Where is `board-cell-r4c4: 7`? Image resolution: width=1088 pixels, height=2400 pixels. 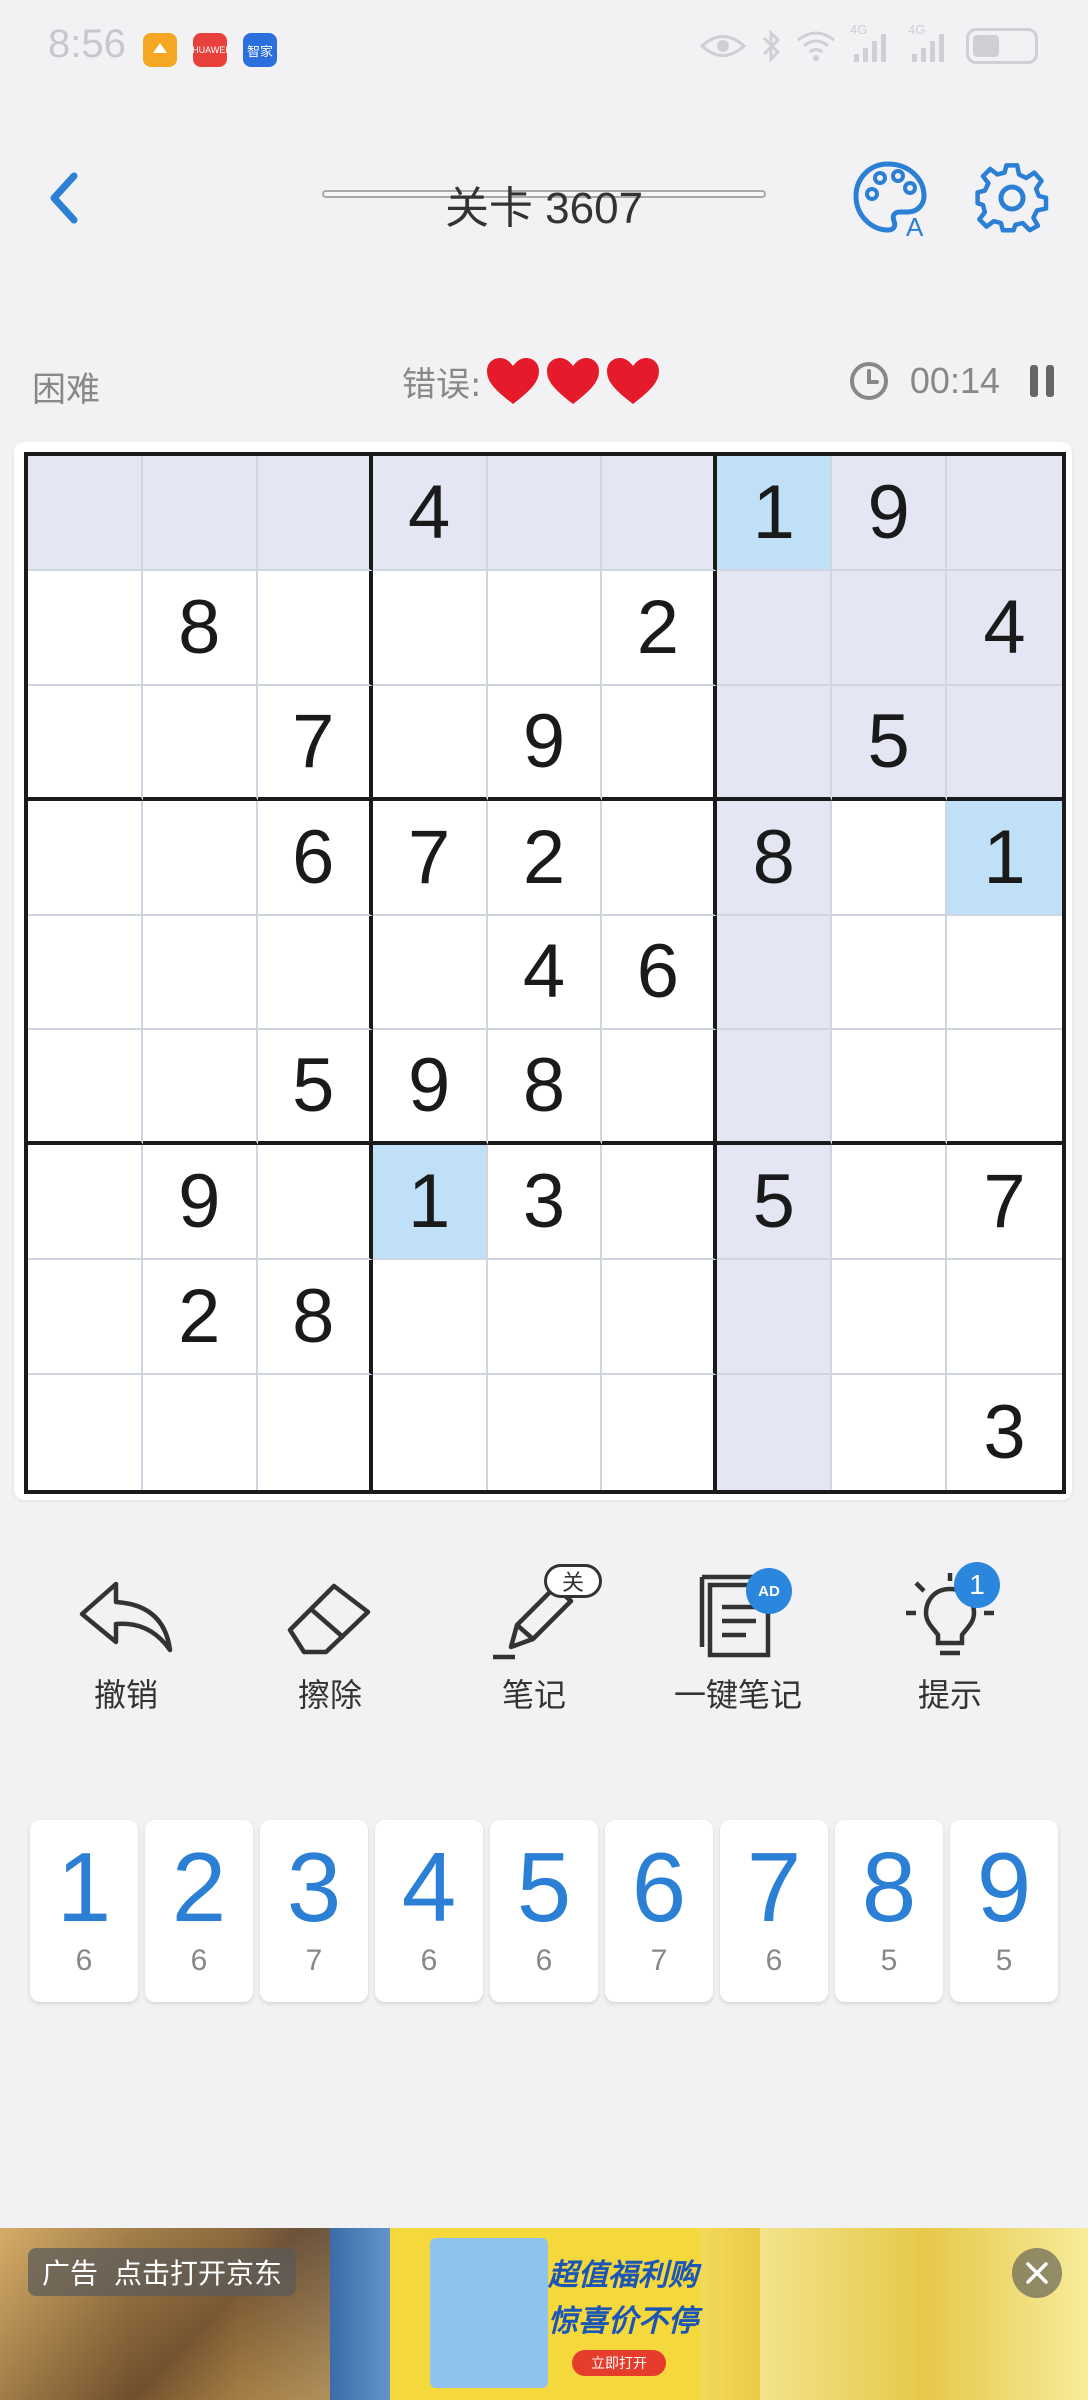
board-cell-r4c4: 7 is located at coordinates (430, 858).